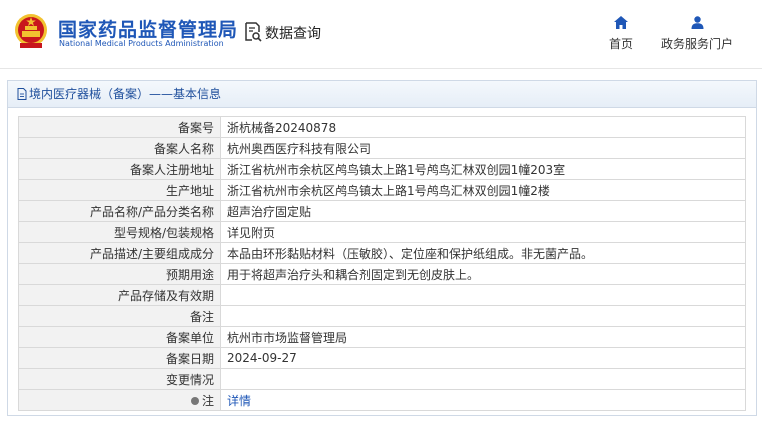 The image size is (762, 422). What do you see at coordinates (119, 169) in the screenshot?
I see `row-label: 备案人注册地址` at bounding box center [119, 169].